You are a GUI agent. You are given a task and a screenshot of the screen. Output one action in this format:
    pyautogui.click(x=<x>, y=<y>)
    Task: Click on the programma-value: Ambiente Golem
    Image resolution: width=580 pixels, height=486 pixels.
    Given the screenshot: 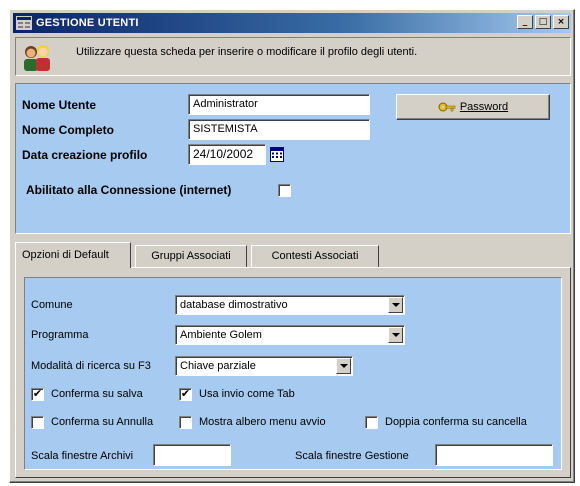 What is the action you would take?
    pyautogui.click(x=221, y=335)
    